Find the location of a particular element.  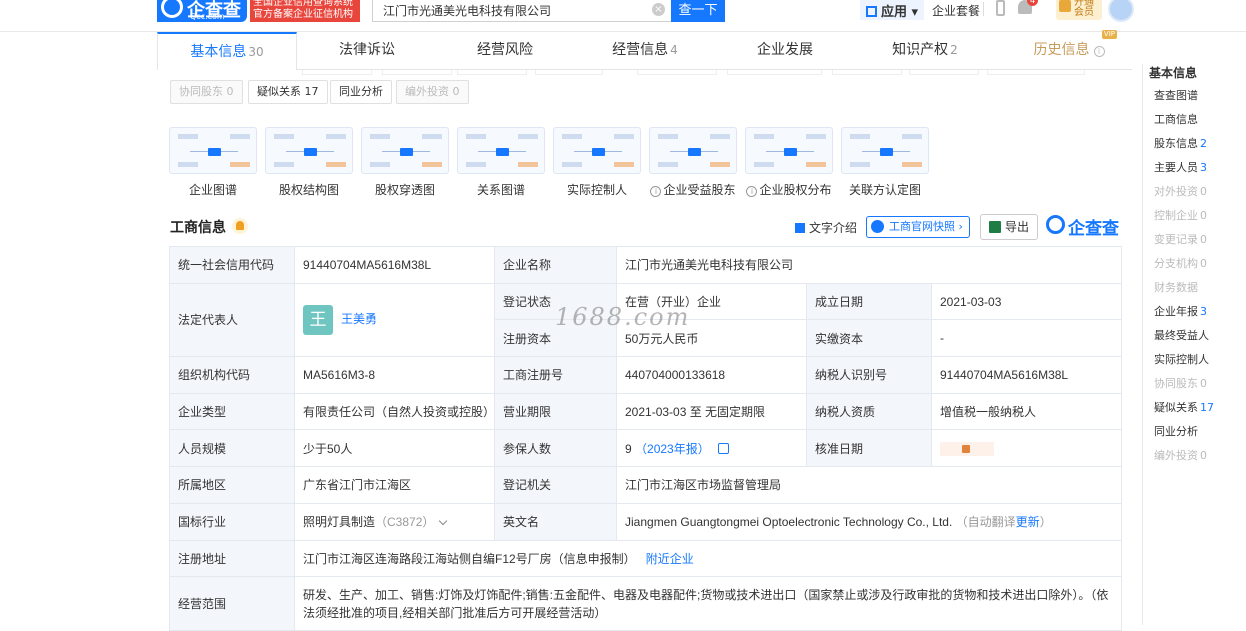

side-nav-item: 股东信息 2 is located at coordinates (1180, 143).